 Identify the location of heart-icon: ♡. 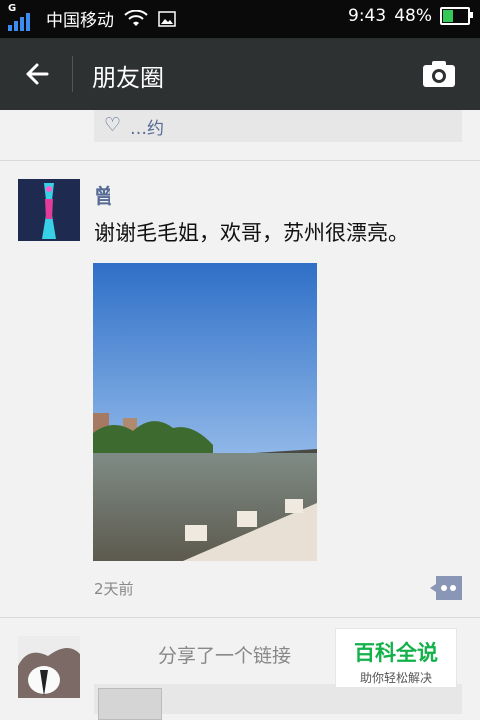
(113, 125).